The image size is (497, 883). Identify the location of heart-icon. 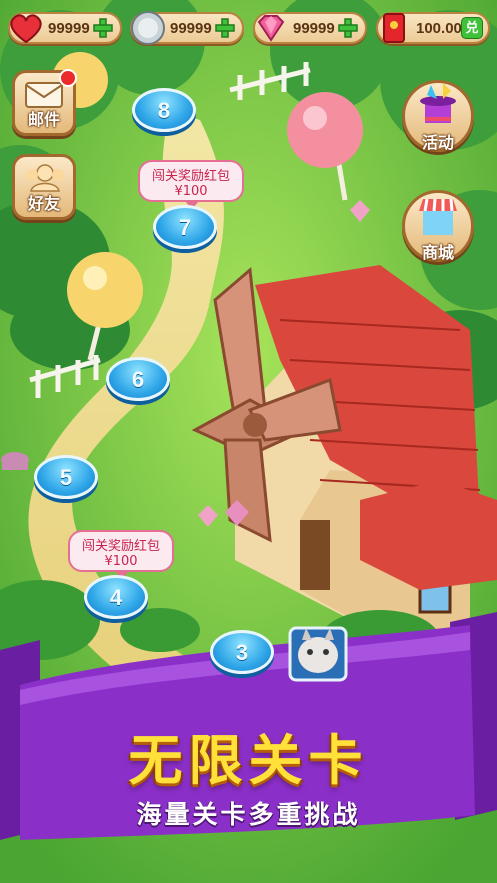
(26, 29).